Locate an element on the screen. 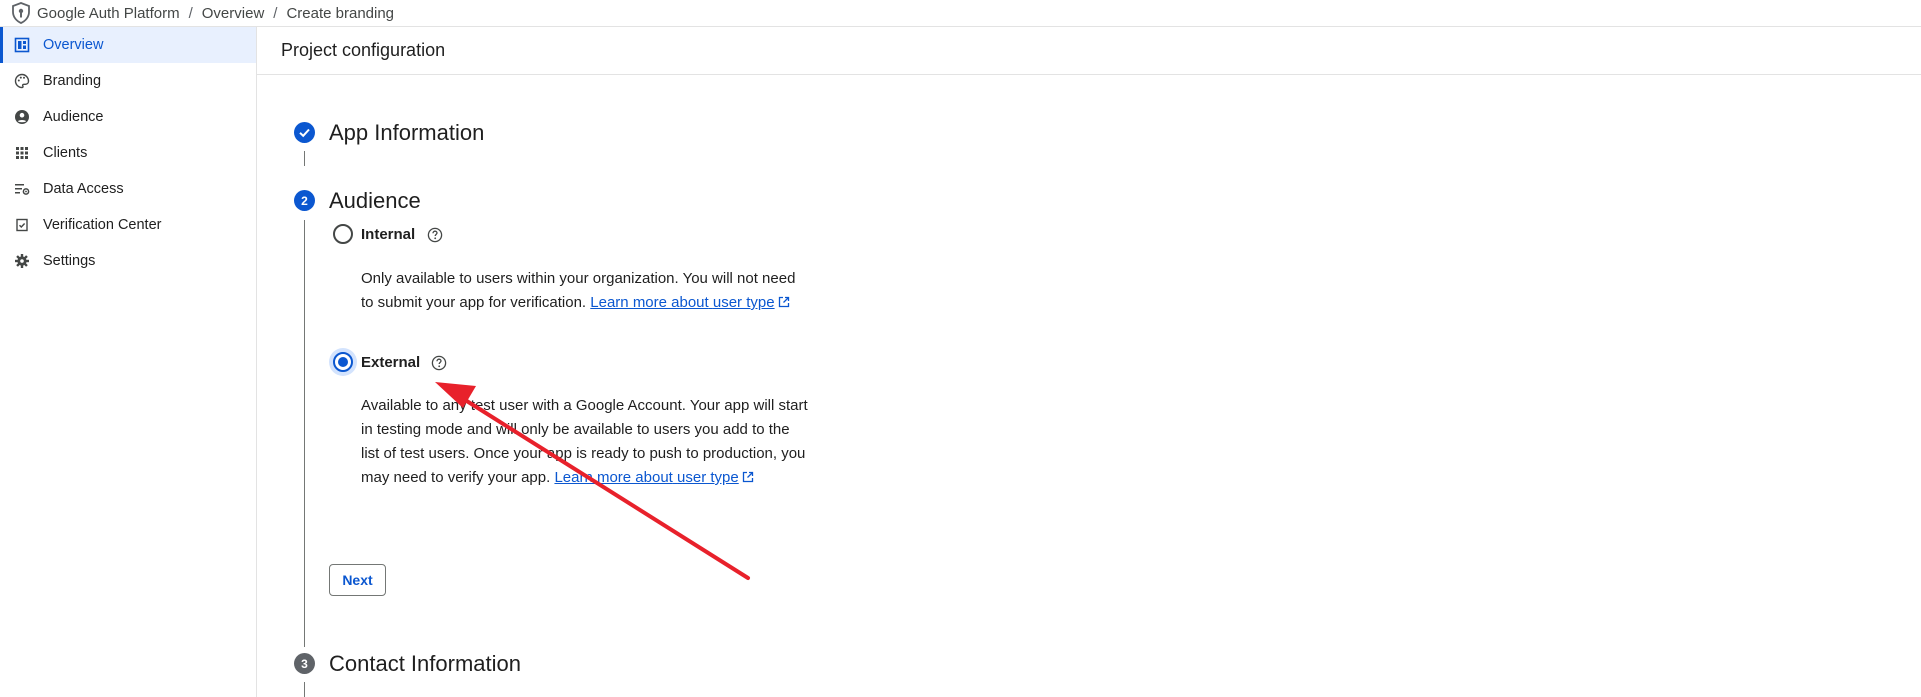 The image size is (1921, 697). list-settings-icon is located at coordinates (22, 189).